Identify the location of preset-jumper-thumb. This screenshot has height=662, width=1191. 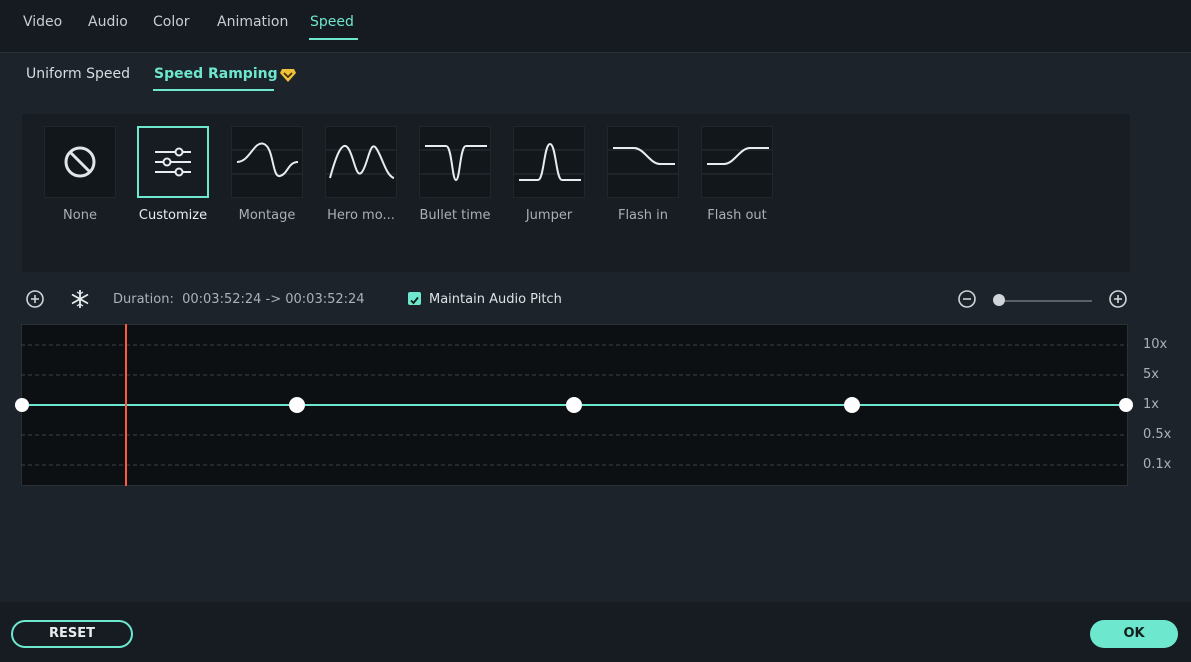
(549, 162).